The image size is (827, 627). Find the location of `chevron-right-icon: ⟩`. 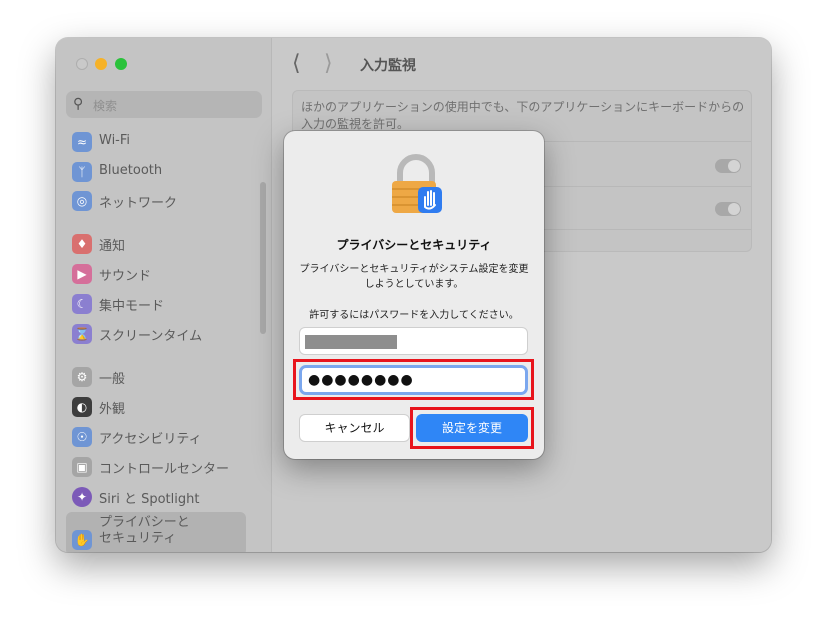

chevron-right-icon: ⟩ is located at coordinates (328, 63).